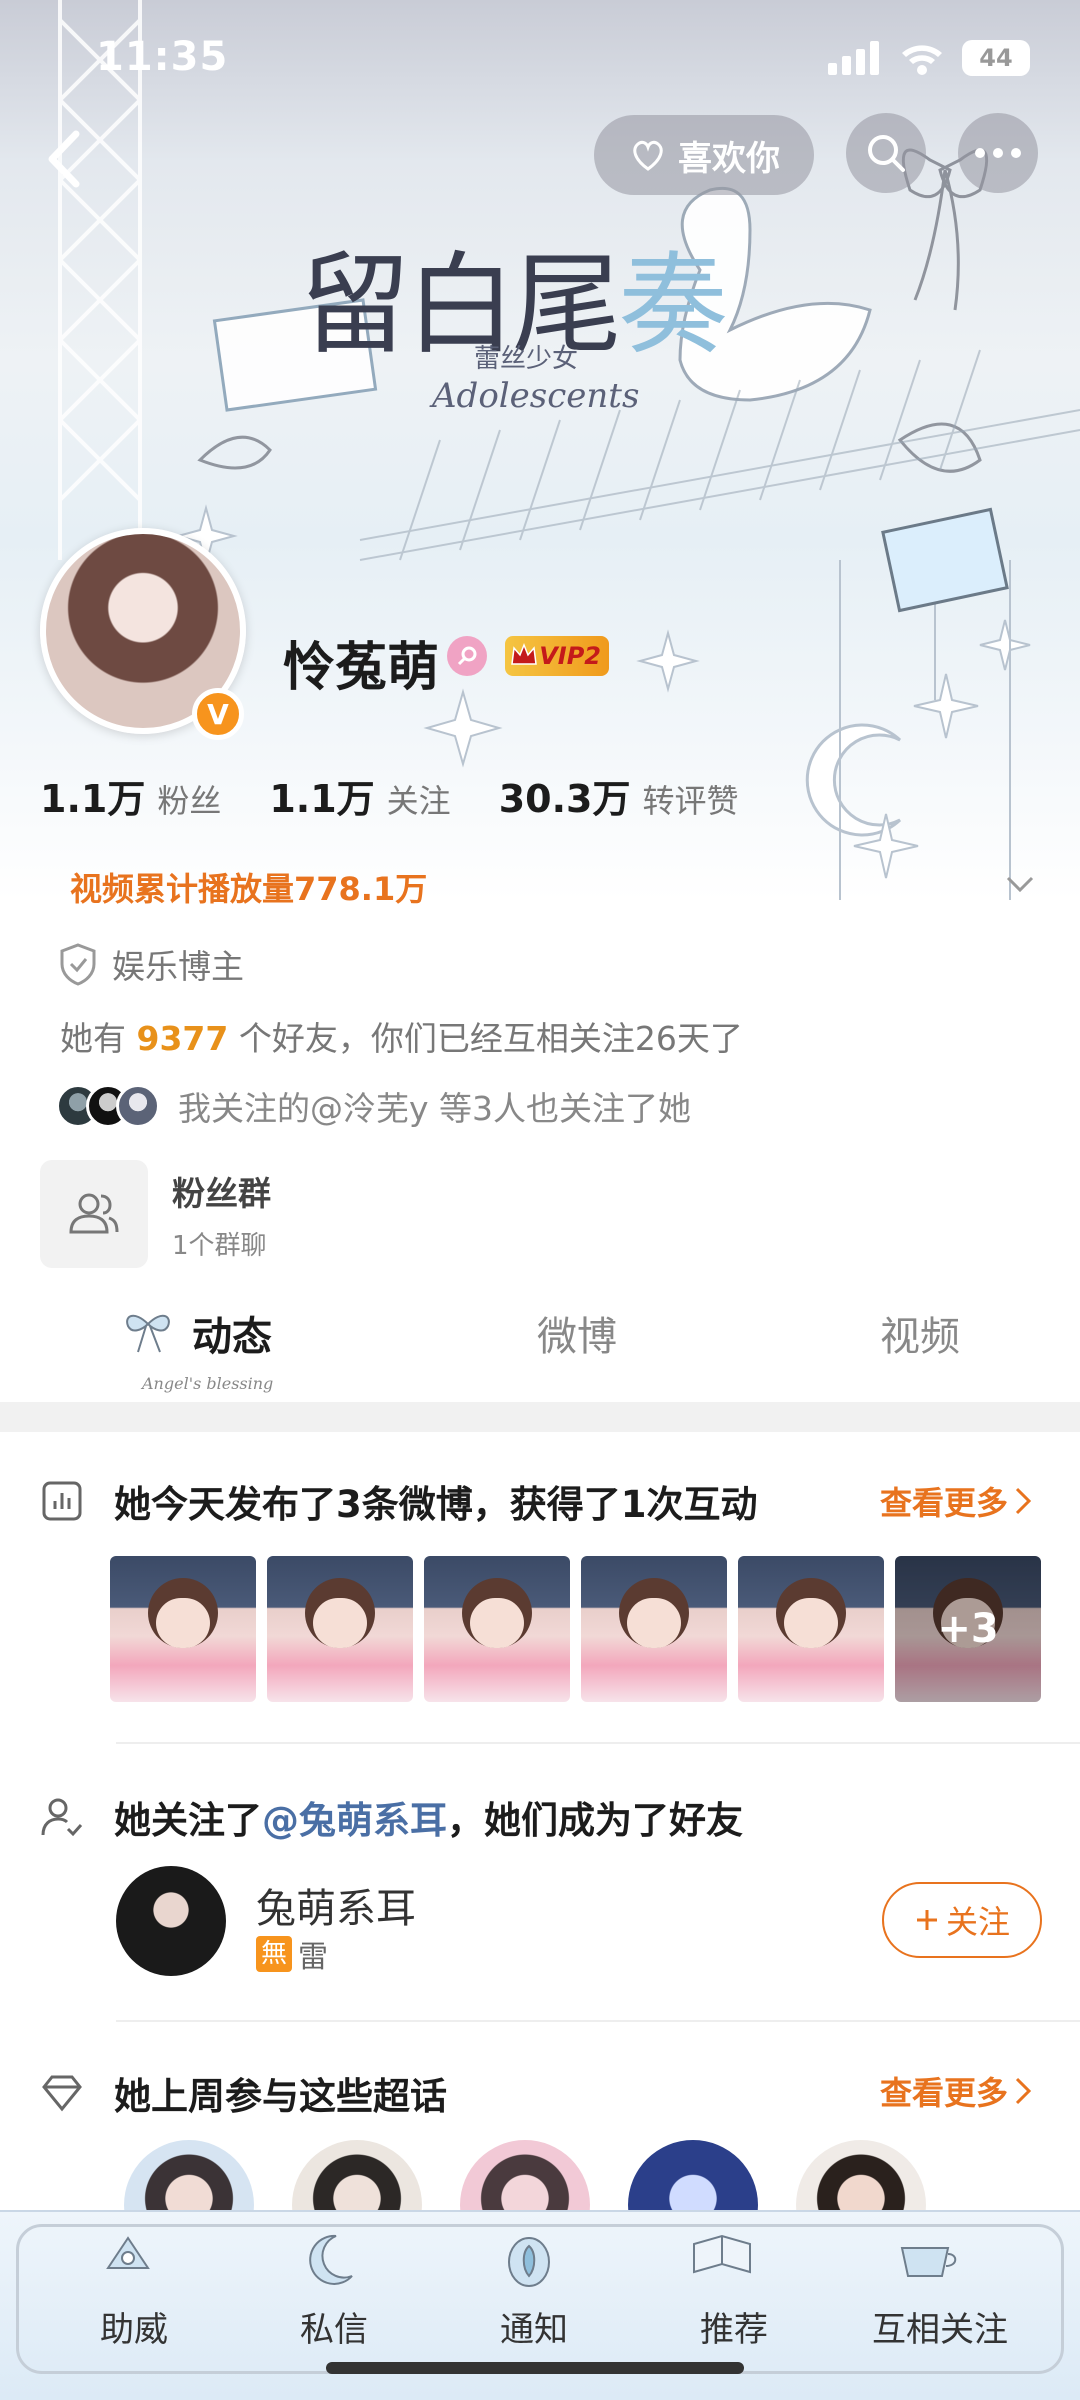 The image size is (1080, 2400). I want to click on signal-icon, so click(853, 58).